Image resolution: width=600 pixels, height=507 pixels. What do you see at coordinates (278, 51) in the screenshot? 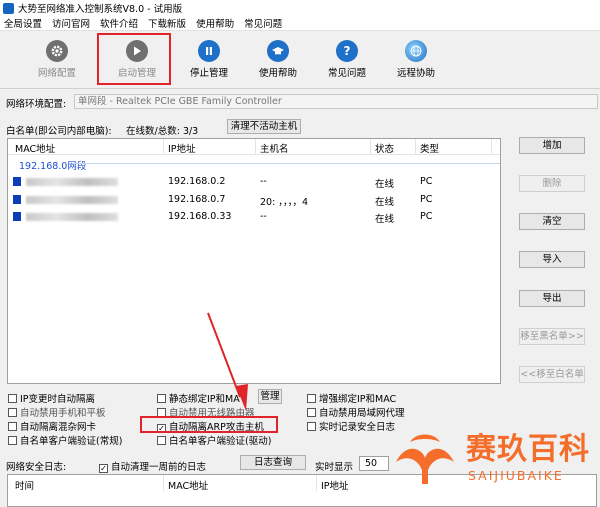
I see `graduation-cap-icon` at bounding box center [278, 51].